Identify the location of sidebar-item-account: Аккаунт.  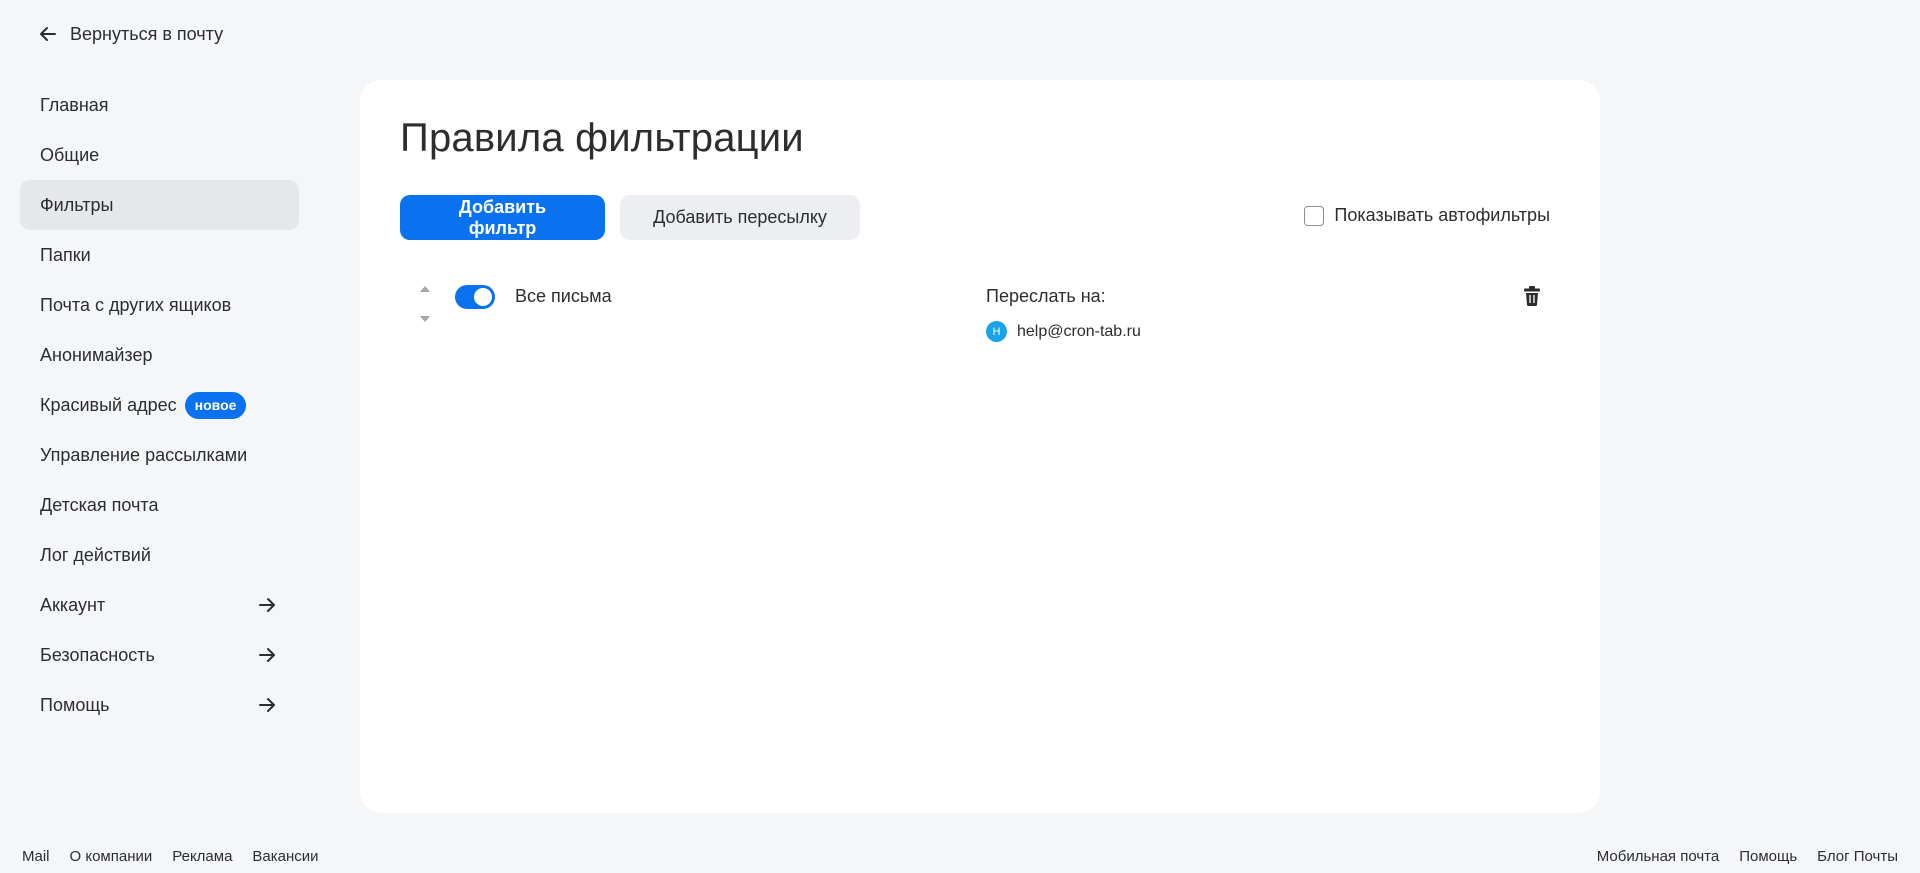
(159, 605).